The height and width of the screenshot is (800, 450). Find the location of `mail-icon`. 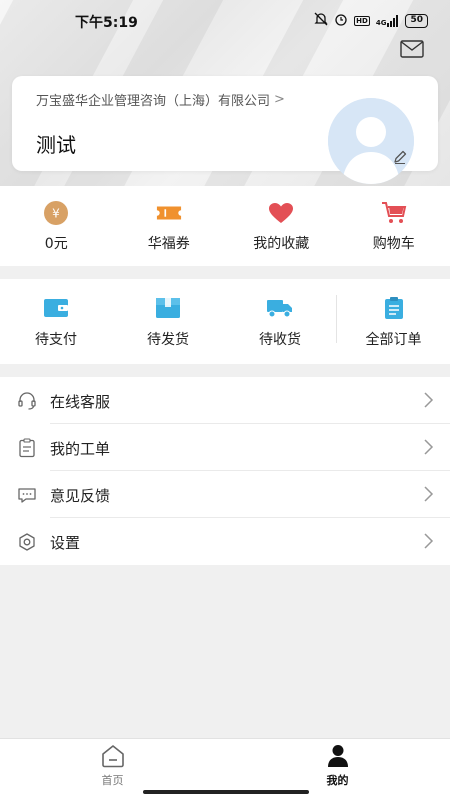

mail-icon is located at coordinates (412, 49).